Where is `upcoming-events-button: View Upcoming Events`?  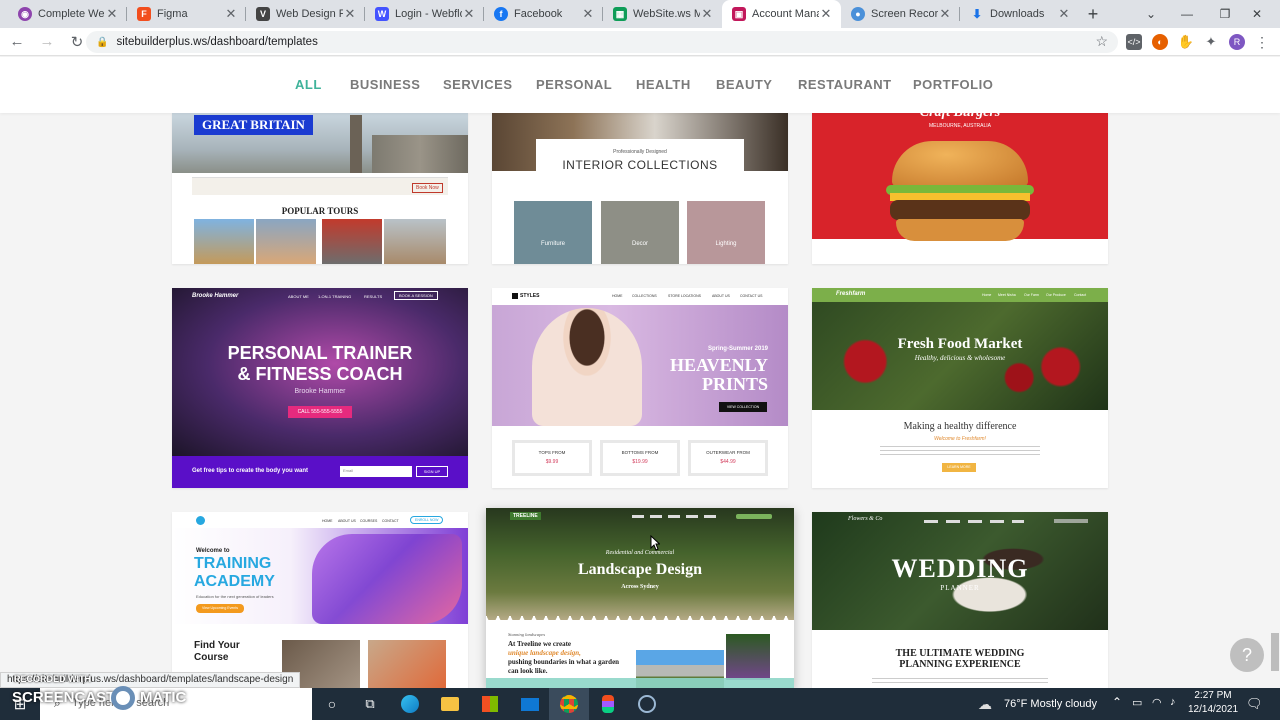 upcoming-events-button: View Upcoming Events is located at coordinates (220, 608).